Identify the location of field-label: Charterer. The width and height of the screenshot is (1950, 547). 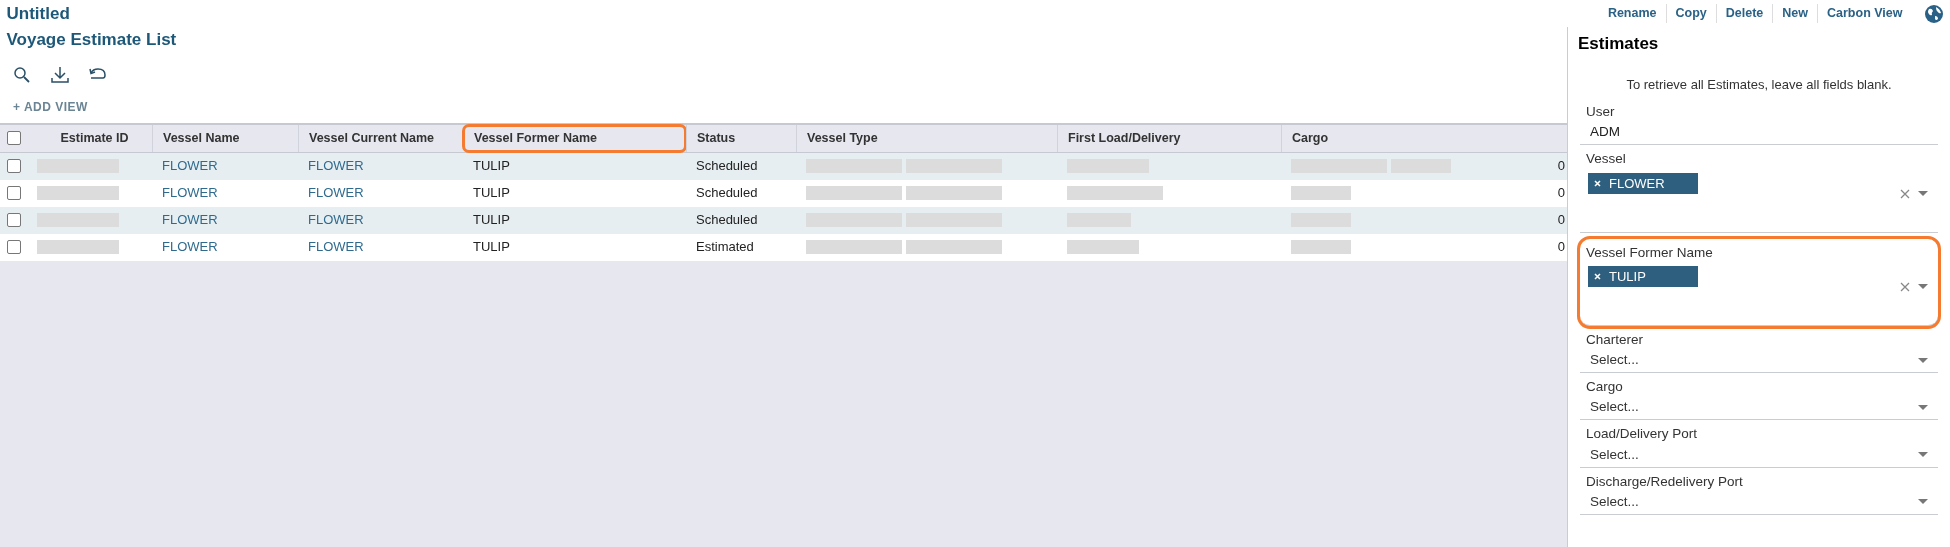
(1615, 339).